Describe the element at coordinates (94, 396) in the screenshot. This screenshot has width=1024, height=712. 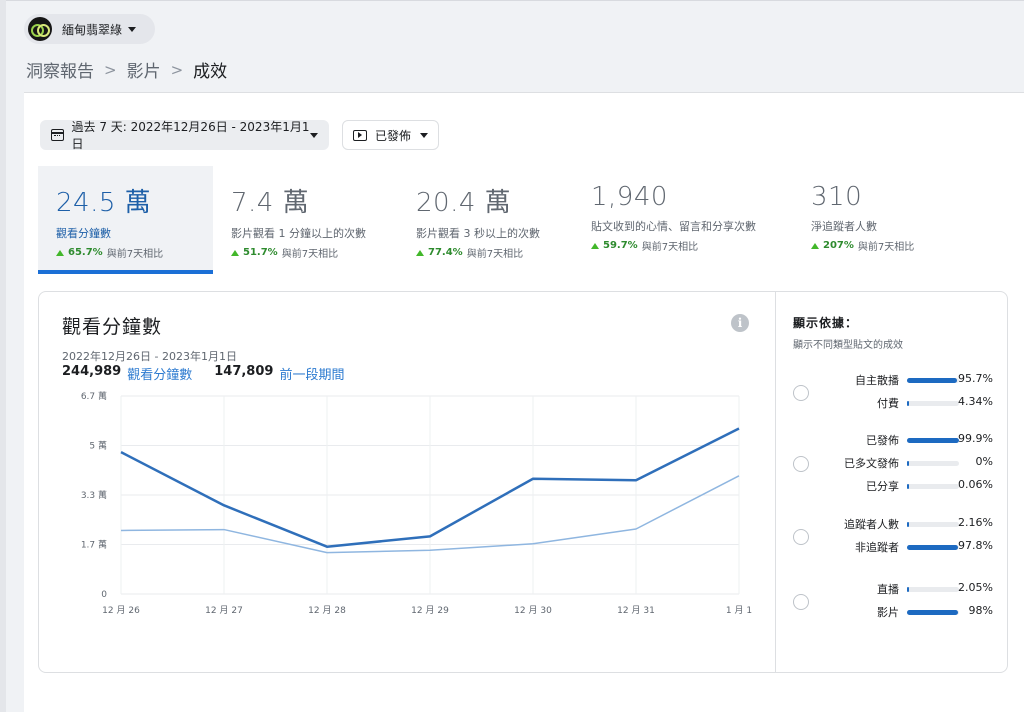
I see `y-tick-label: 6.7 萬` at that location.